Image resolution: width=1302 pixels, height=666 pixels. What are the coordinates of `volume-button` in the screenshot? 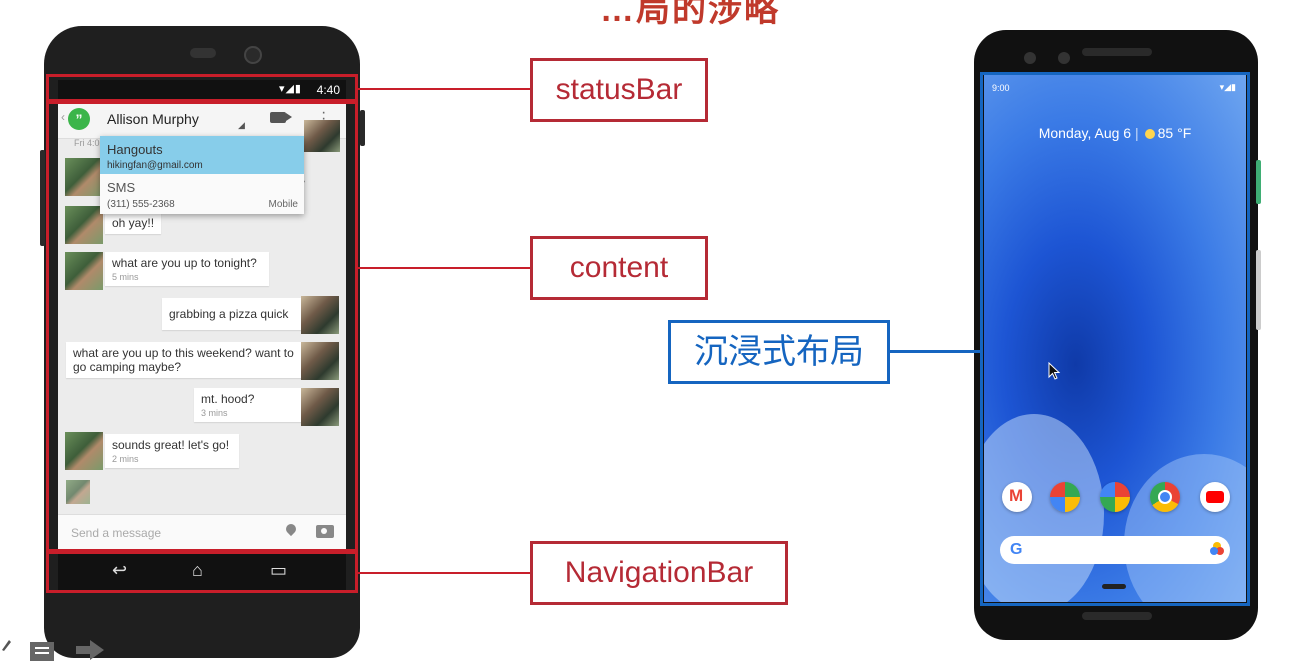 It's located at (1258, 290).